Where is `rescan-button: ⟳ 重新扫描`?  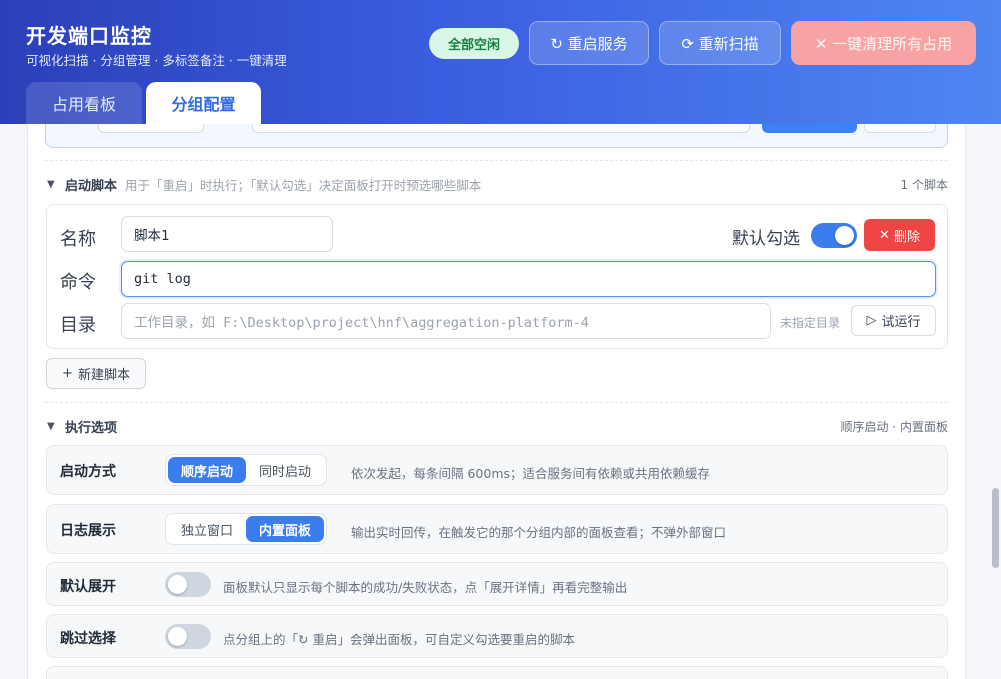
rescan-button: ⟳ 重新扫描 is located at coordinates (720, 43).